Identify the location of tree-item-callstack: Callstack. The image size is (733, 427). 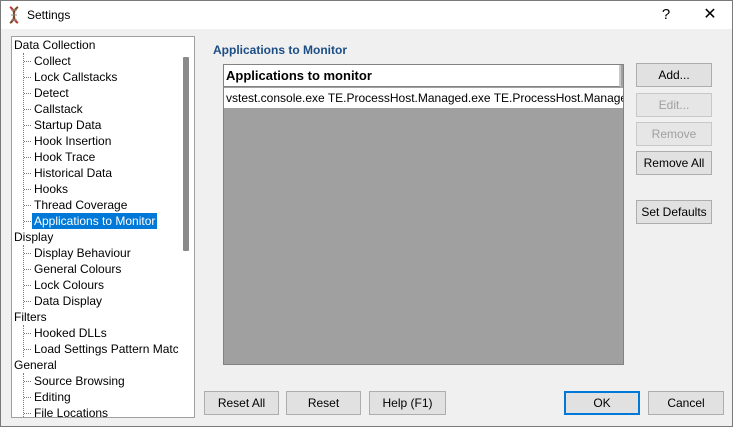
(58, 109).